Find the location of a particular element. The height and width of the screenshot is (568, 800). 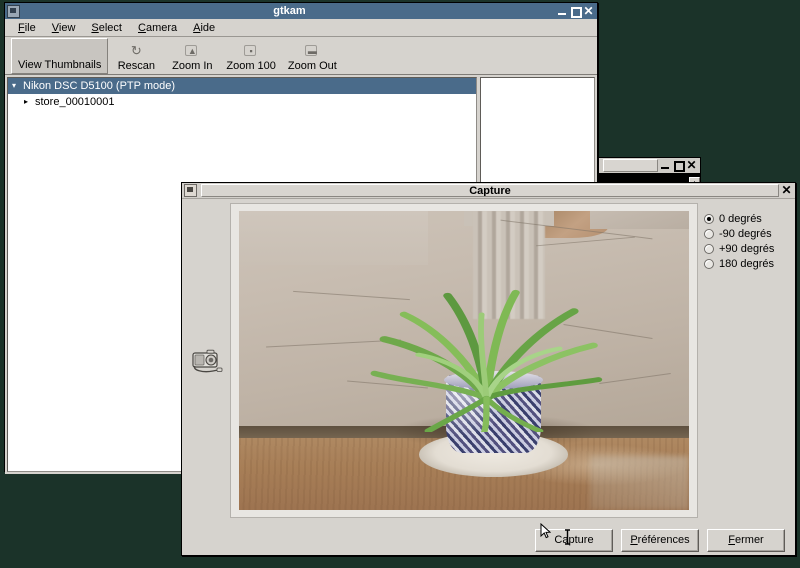

chevron-right-icon is located at coordinates (29, 102).